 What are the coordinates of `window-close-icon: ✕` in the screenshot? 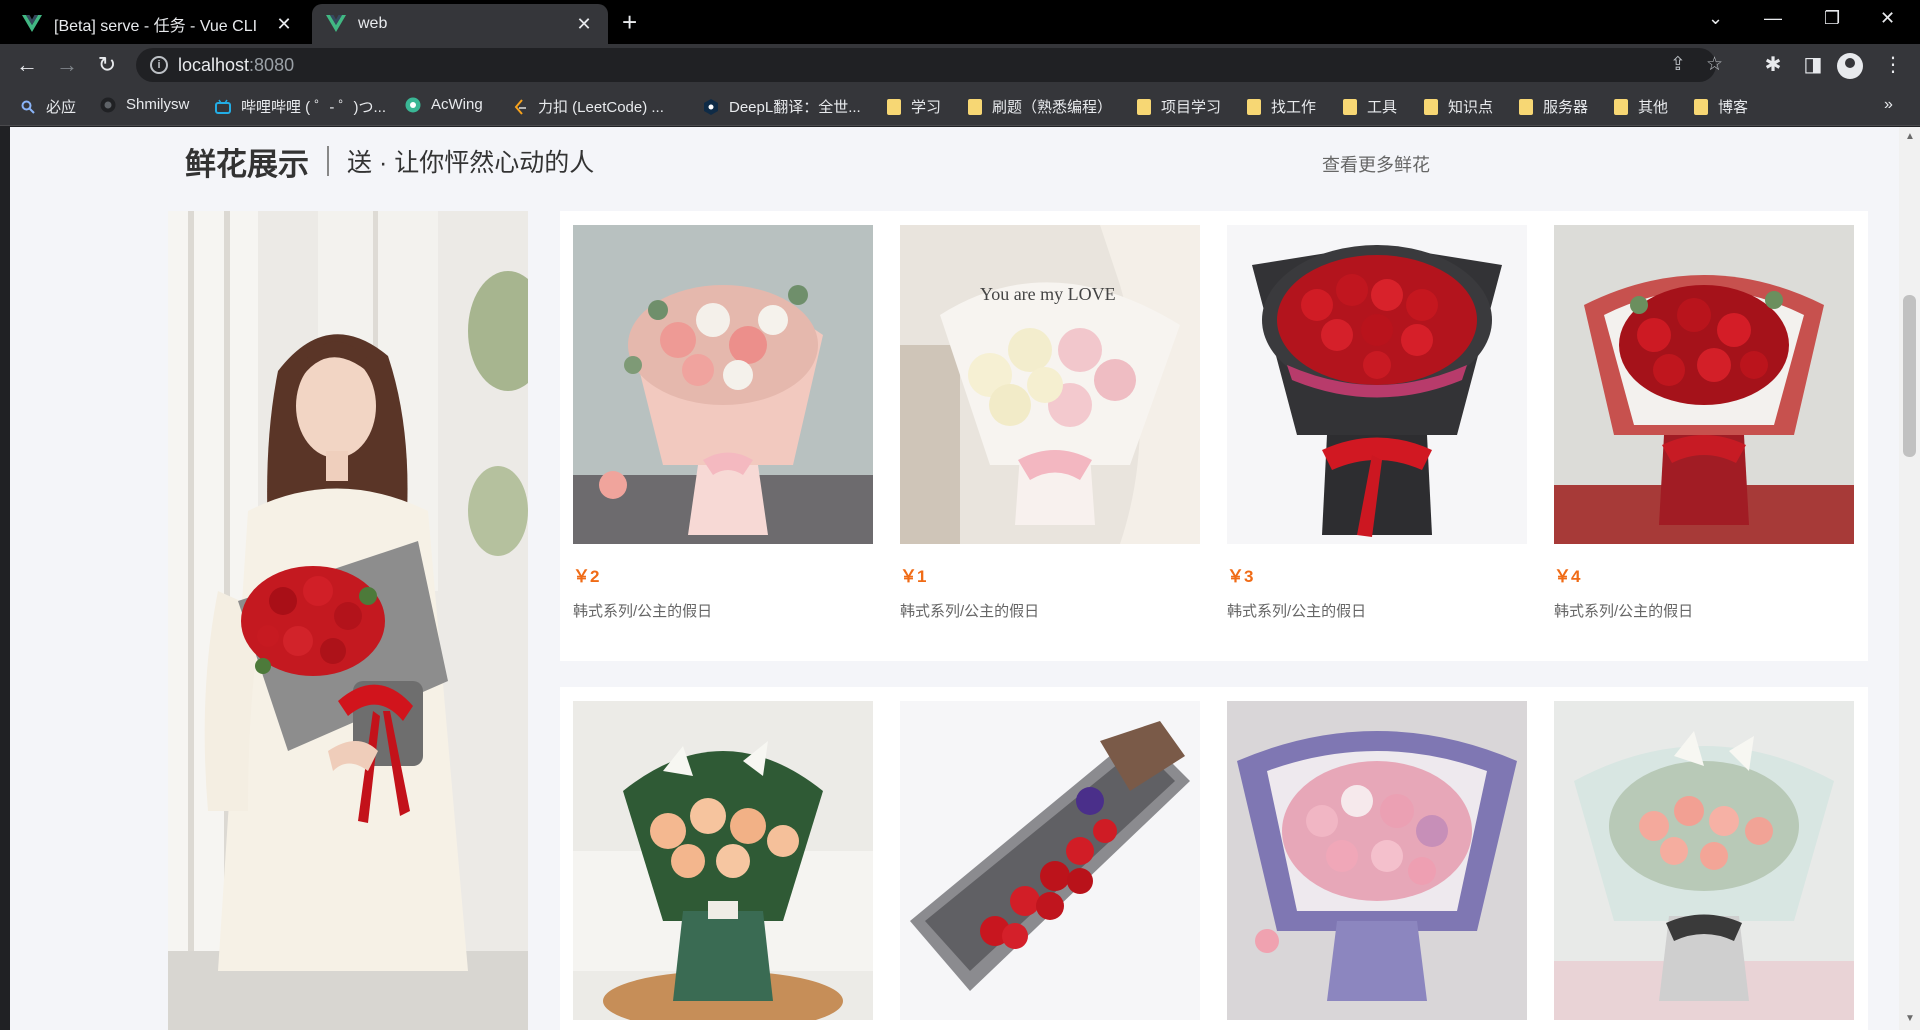 It's located at (1887, 18).